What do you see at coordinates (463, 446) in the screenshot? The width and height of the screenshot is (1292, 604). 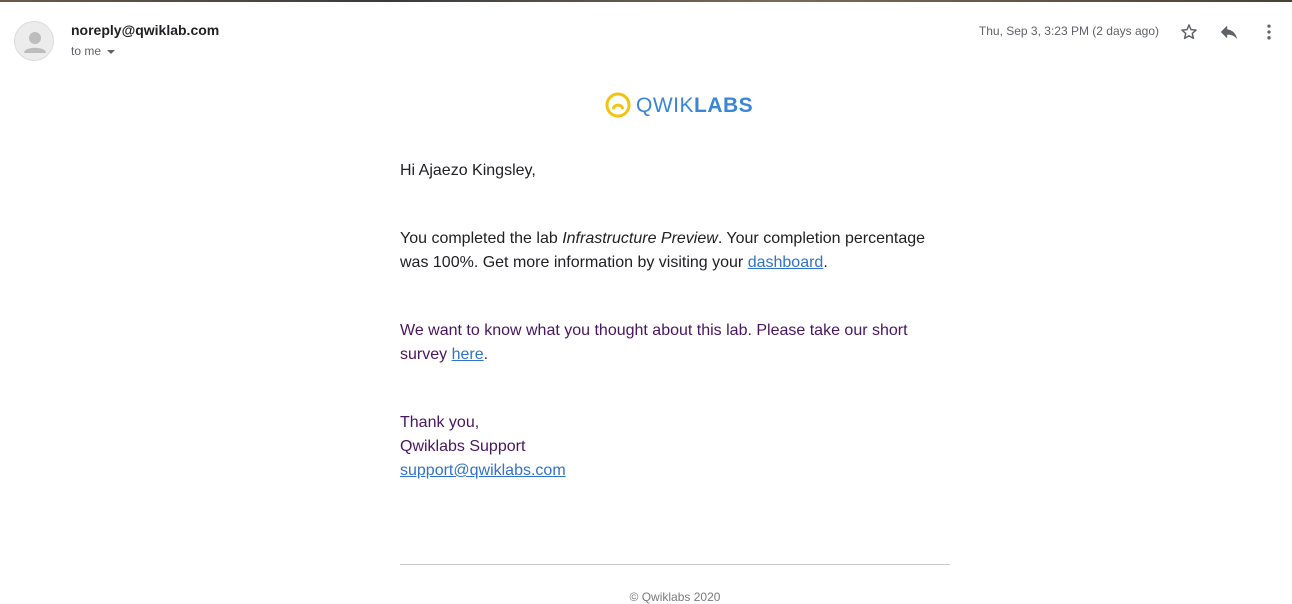 I see `team-name: Qwiklabs Support` at bounding box center [463, 446].